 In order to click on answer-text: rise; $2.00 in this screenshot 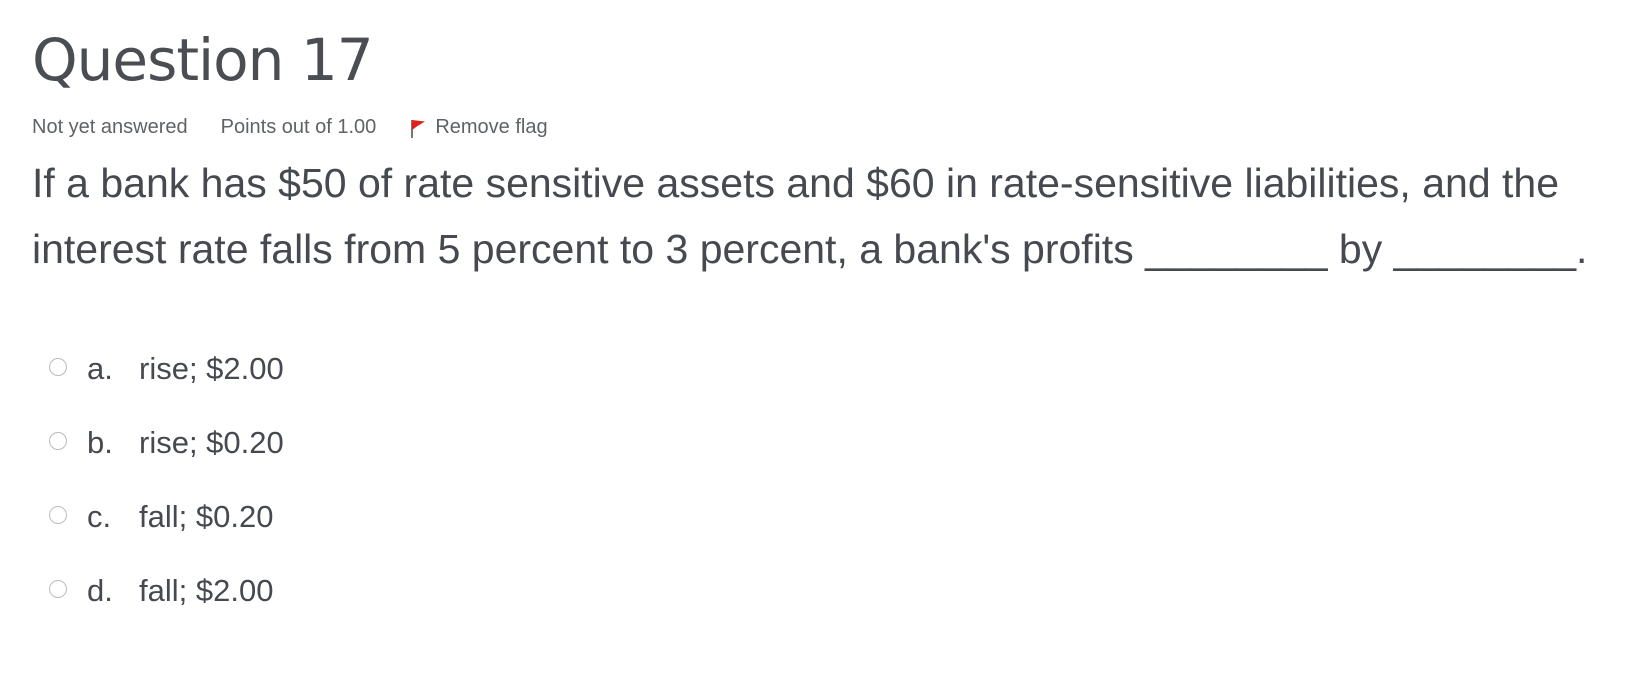, I will do `click(211, 369)`.